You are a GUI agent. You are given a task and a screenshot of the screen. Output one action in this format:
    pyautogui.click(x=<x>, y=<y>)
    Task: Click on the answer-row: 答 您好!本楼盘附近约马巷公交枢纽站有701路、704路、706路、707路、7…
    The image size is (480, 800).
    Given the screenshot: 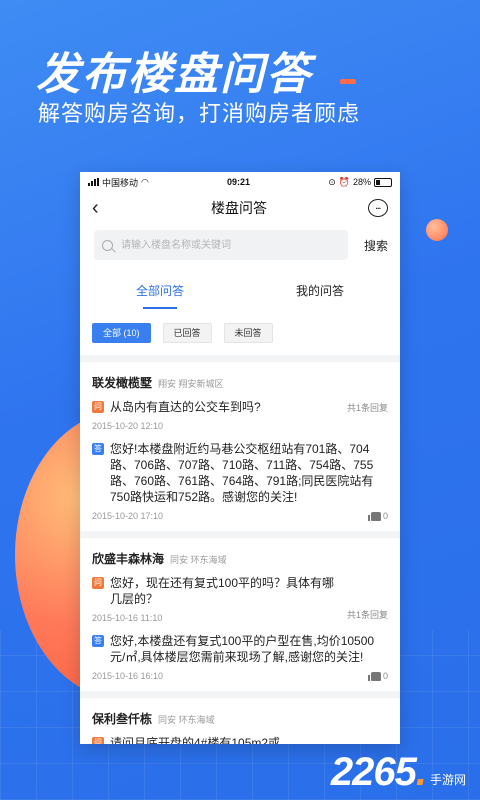 What is the action you would take?
    pyautogui.click(x=240, y=473)
    